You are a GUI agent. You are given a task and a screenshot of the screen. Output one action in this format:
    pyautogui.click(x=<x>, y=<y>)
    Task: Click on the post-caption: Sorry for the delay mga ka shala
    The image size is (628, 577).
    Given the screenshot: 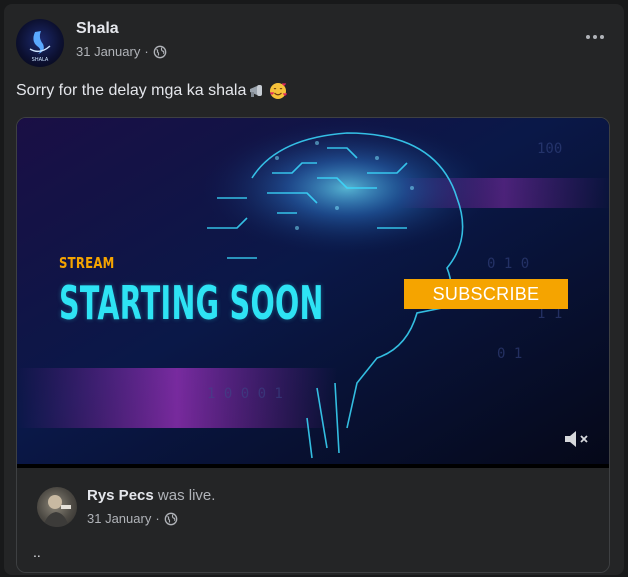 What is the action you would take?
    pyautogui.click(x=152, y=91)
    